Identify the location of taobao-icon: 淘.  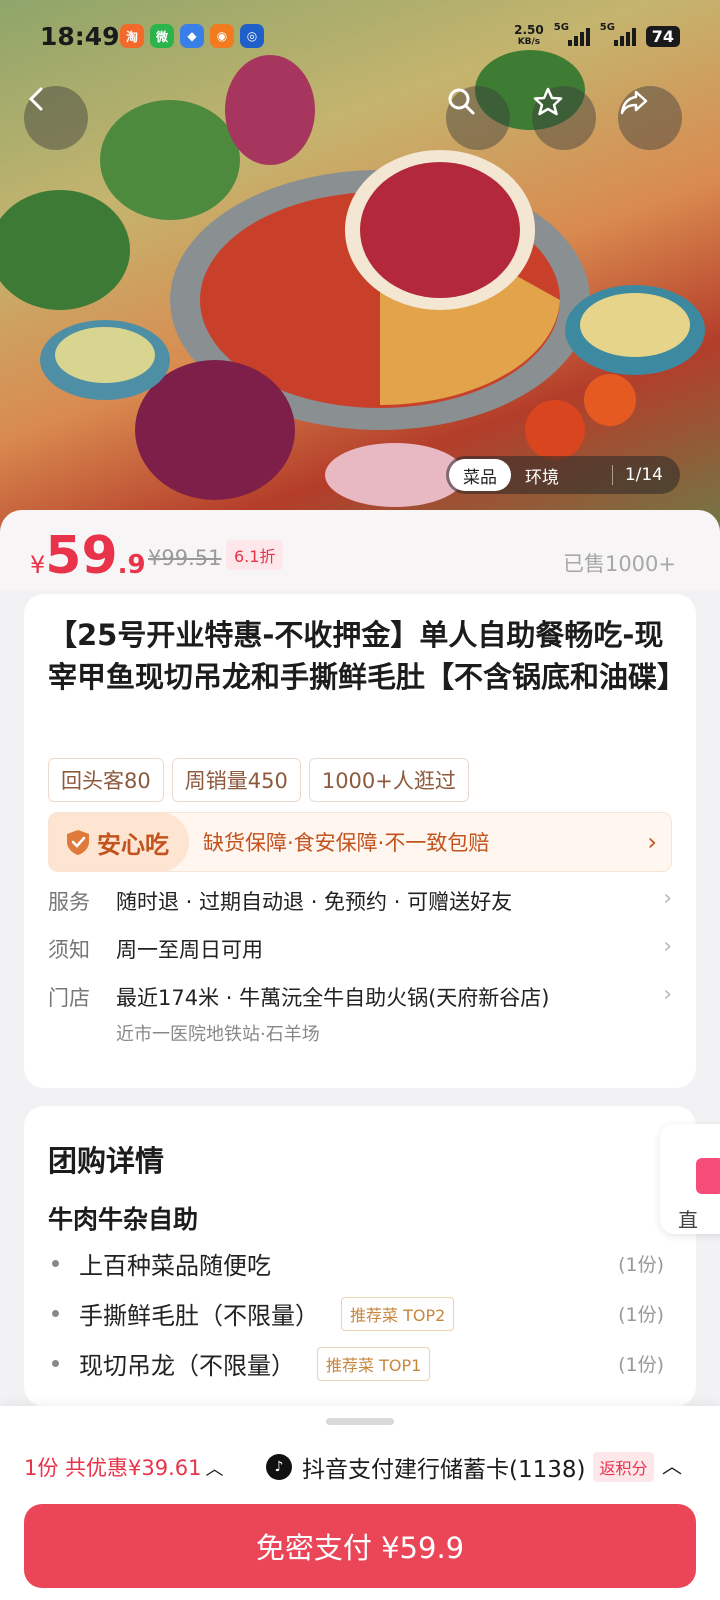
(132, 36).